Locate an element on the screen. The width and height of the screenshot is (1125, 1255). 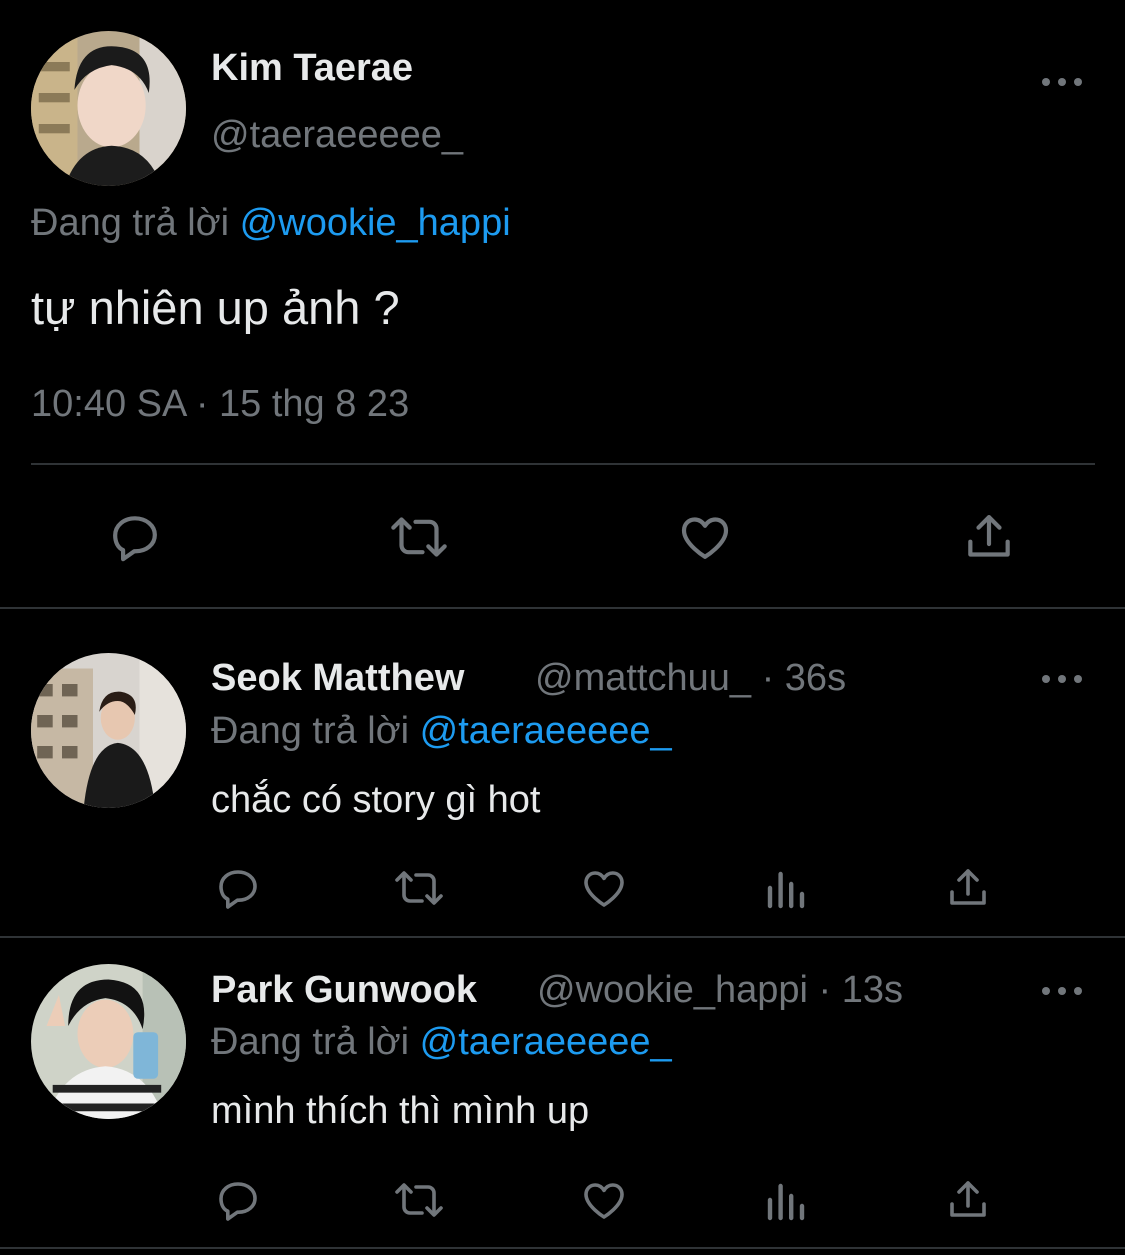
tweet-age: 13s is located at coordinates (872, 990).